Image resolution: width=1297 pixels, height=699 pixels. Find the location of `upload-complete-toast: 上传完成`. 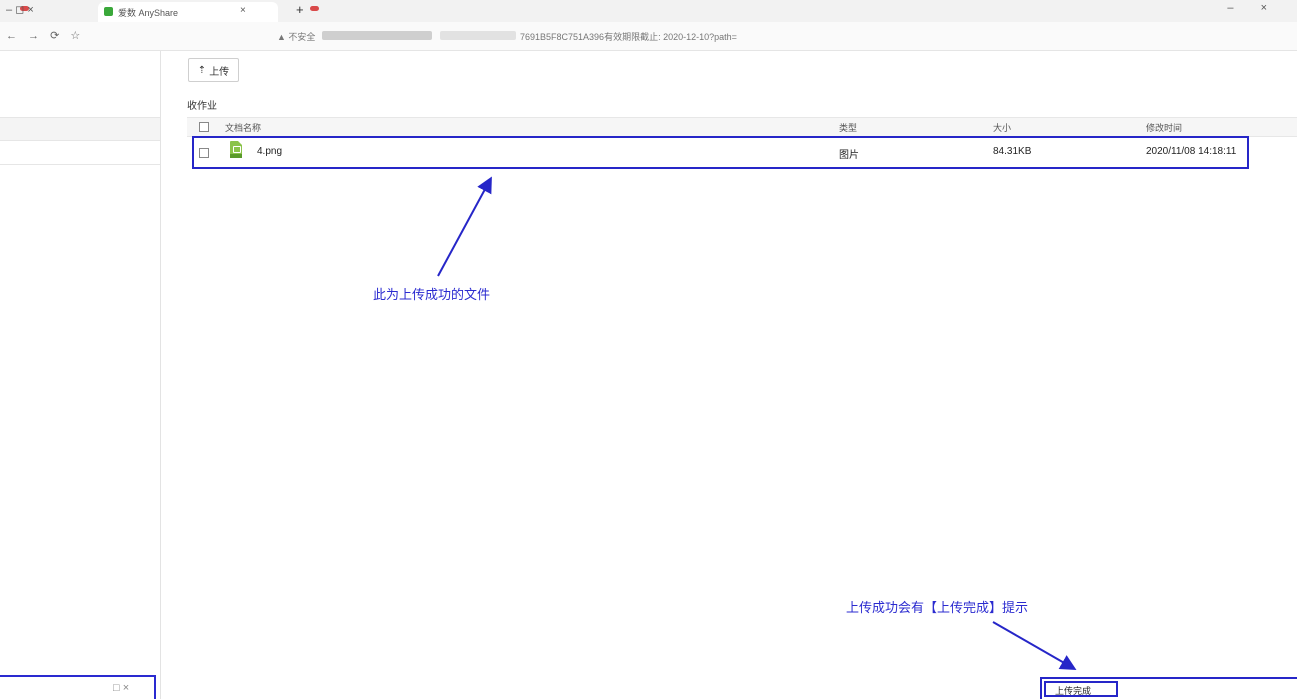

upload-complete-toast: 上传完成 is located at coordinates (1168, 688).